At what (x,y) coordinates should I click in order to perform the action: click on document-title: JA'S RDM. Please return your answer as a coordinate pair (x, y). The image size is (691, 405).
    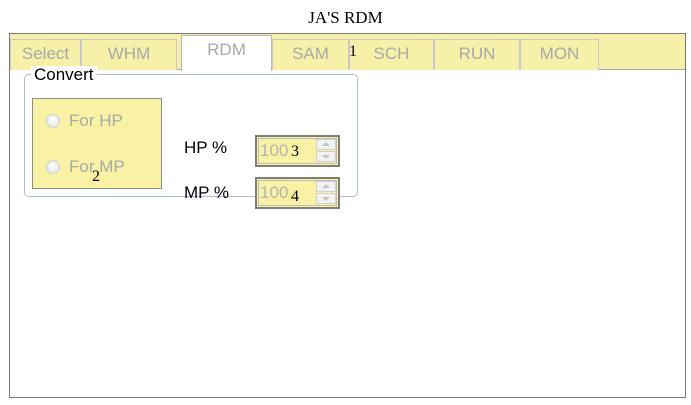
    Looking at the image, I should click on (345, 17).